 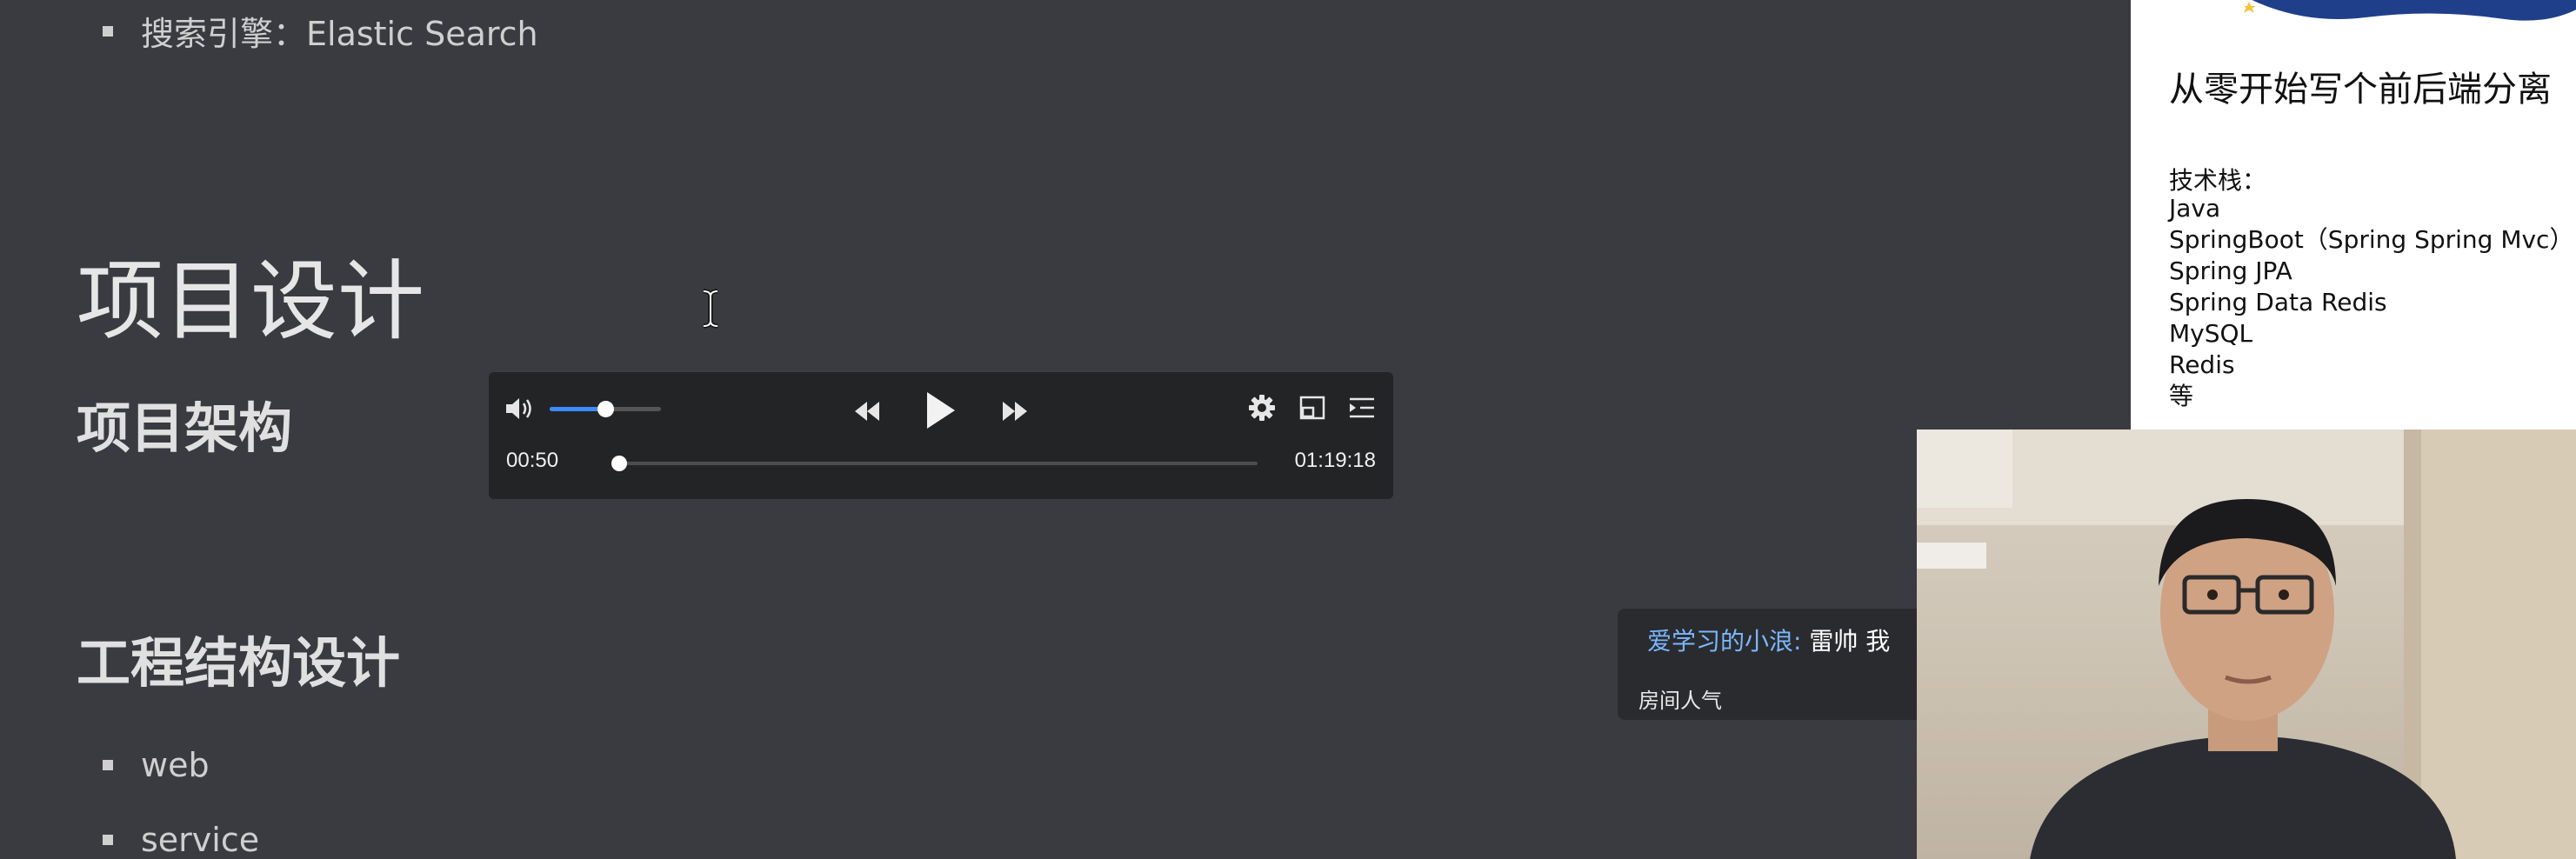 What do you see at coordinates (710, 309) in the screenshot?
I see `text-cursor-icon` at bounding box center [710, 309].